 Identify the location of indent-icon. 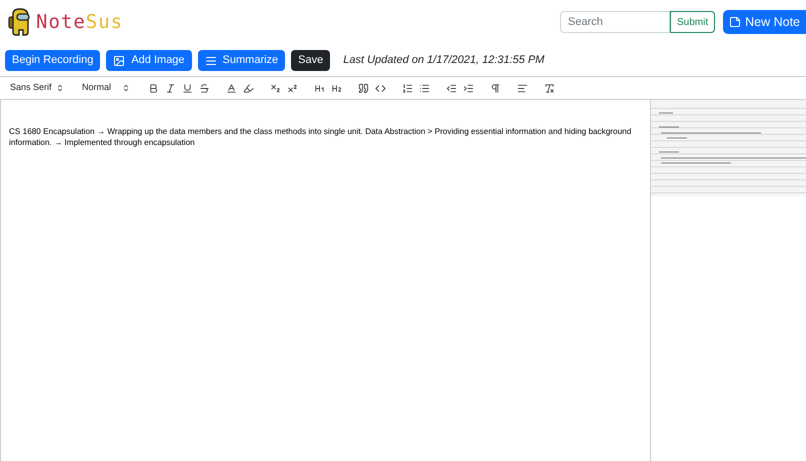
(468, 88).